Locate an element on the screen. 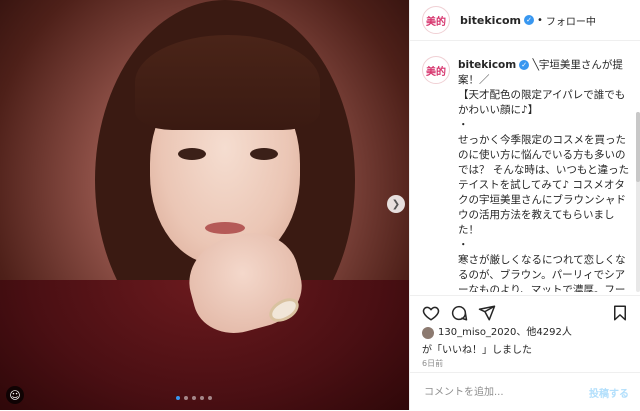  account-username: bitekicom is located at coordinates (490, 20).